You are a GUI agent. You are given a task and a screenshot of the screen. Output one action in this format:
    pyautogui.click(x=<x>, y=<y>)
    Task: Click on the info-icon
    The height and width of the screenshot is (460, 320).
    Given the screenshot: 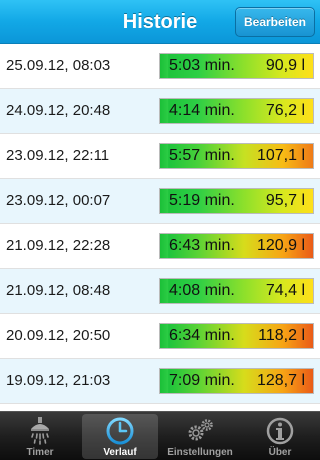 What is the action you would take?
    pyautogui.click(x=280, y=431)
    